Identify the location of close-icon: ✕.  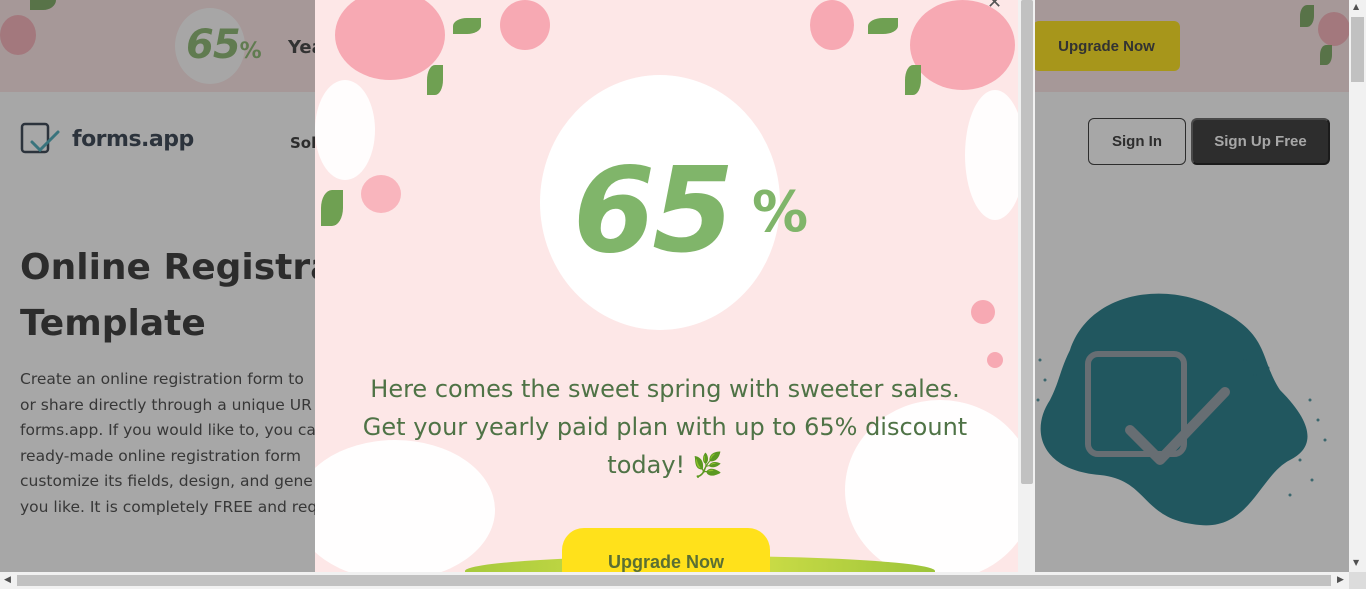
(994, 6).